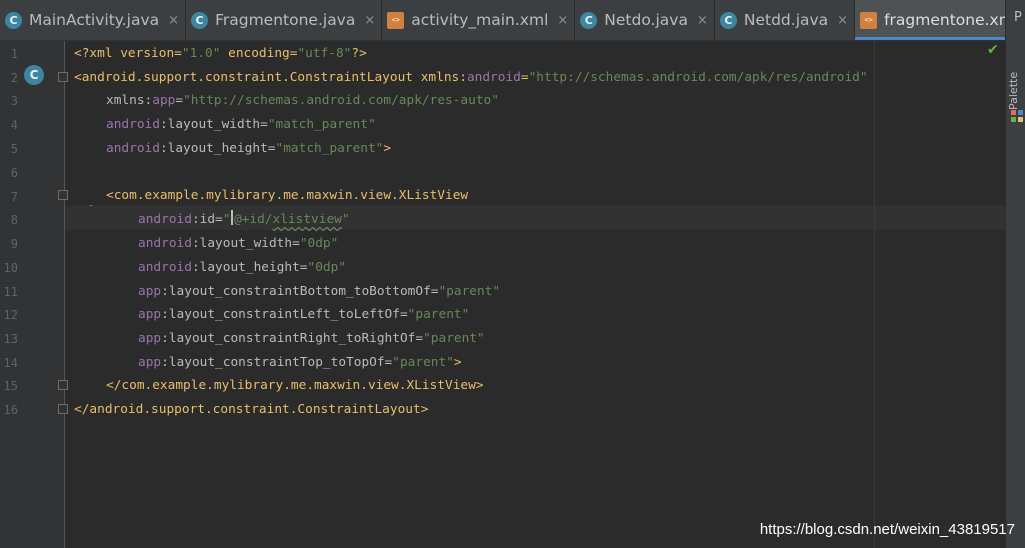 The width and height of the screenshot is (1025, 548). I want to click on line-number-gutter: 1 2 3 4 5 6 7 8 9 10 11 12 13 14 15 16, so click(32, 294).